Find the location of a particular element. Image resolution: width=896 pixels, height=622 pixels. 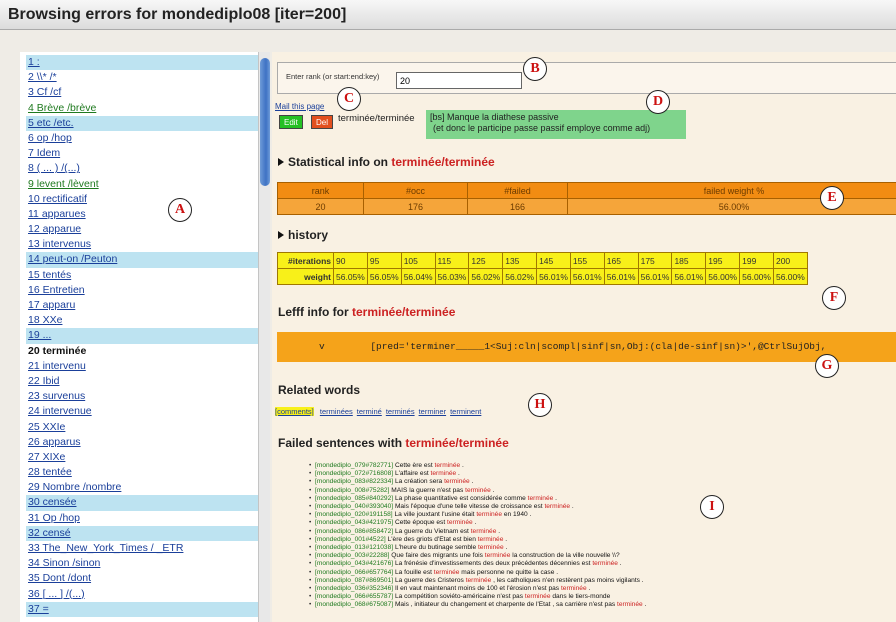

related-word-link: terminées is located at coordinates (336, 411).